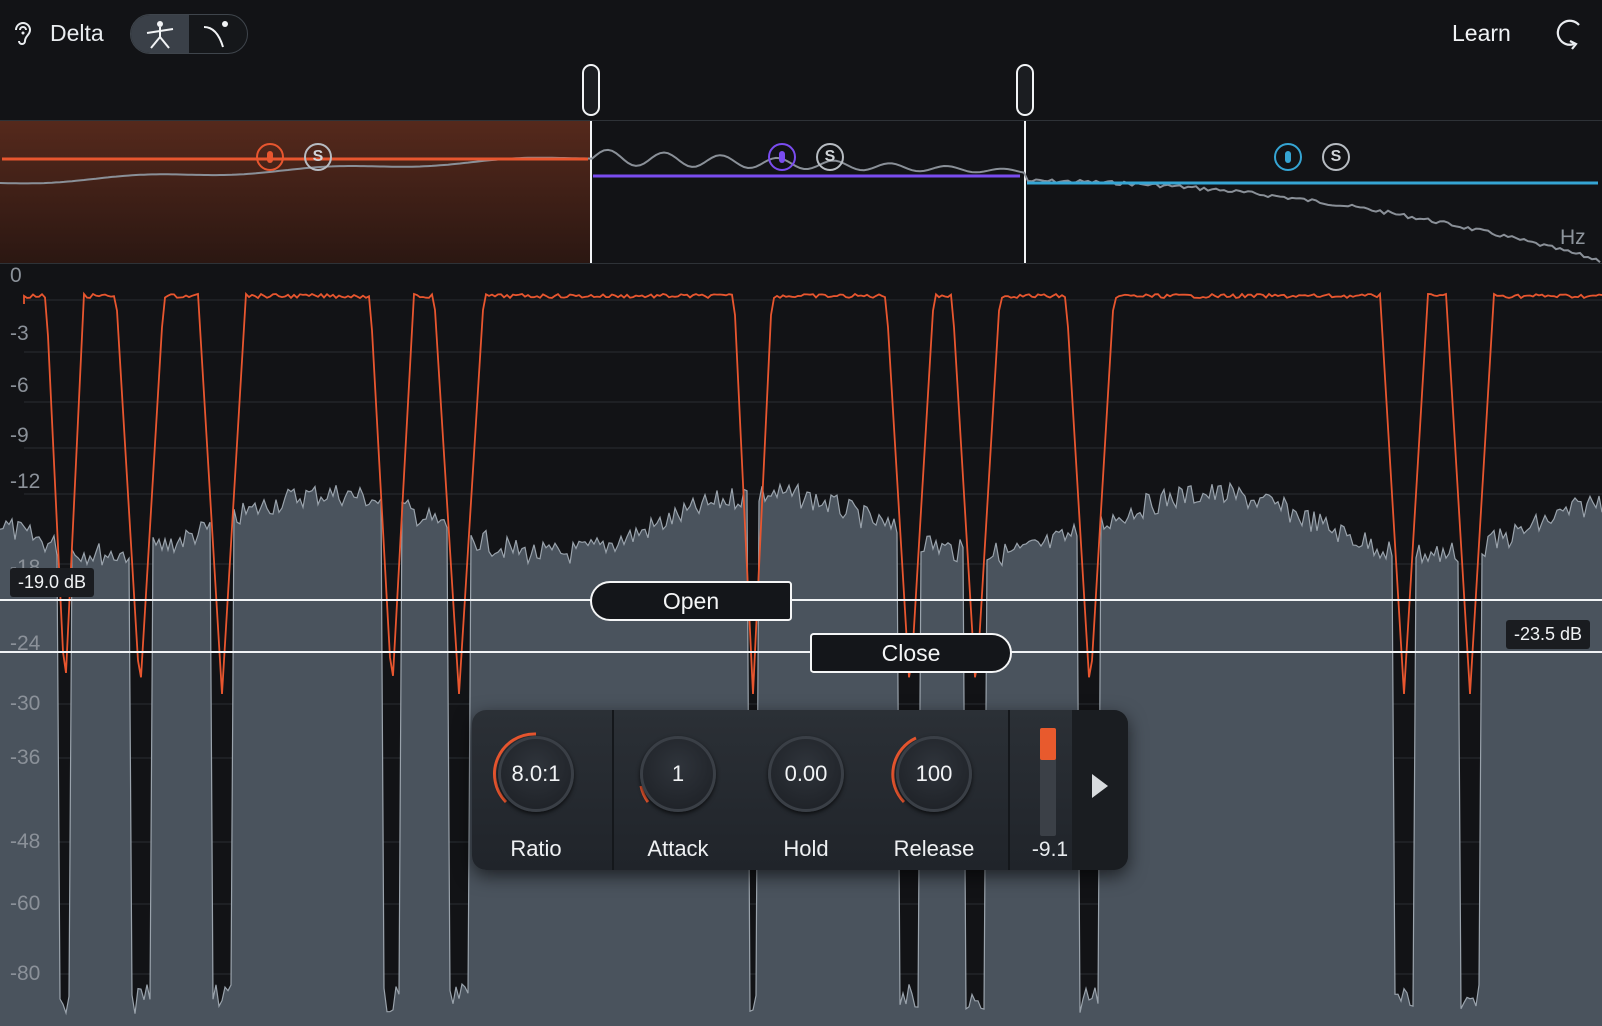 The image size is (1602, 1026). Describe the element at coordinates (782, 157) in the screenshot. I see `mid-band-bypass-icon` at that location.